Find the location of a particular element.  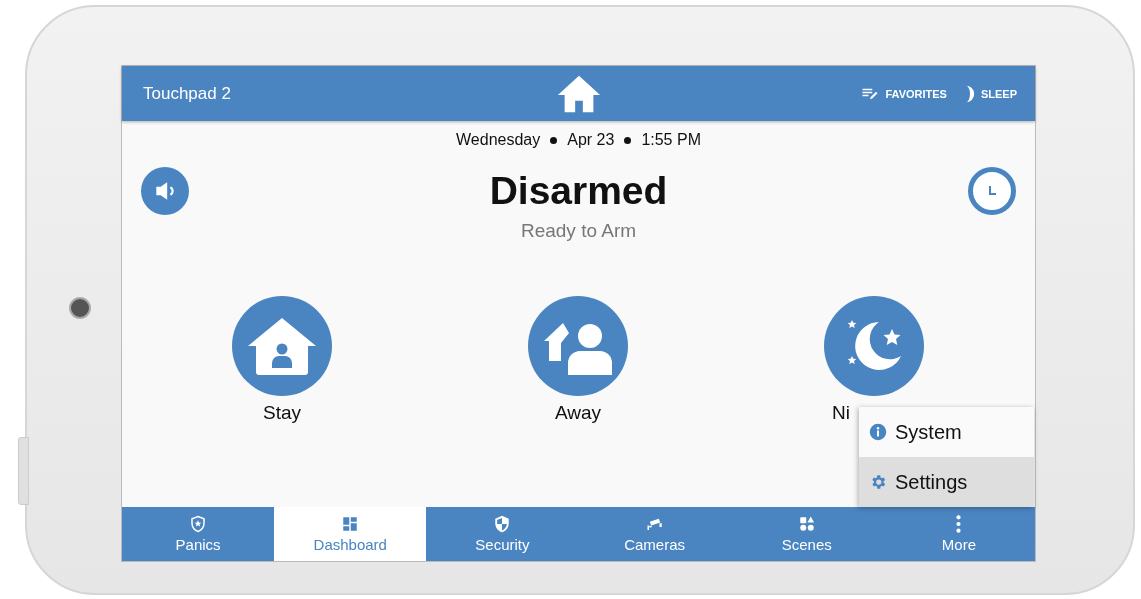

sleep-button: SLEEP is located at coordinates (990, 93).